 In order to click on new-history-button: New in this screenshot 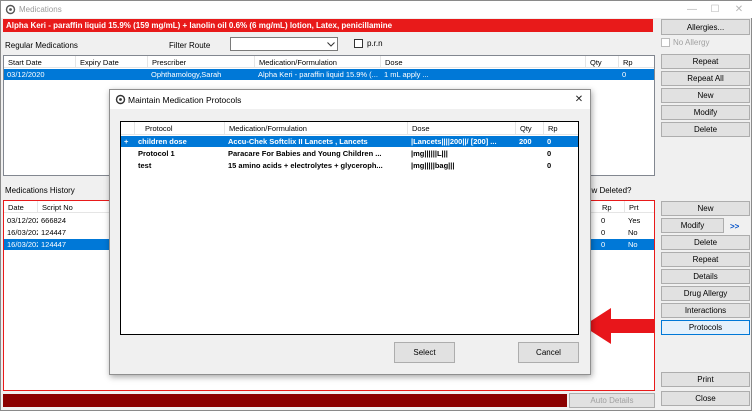, I will do `click(705, 208)`.